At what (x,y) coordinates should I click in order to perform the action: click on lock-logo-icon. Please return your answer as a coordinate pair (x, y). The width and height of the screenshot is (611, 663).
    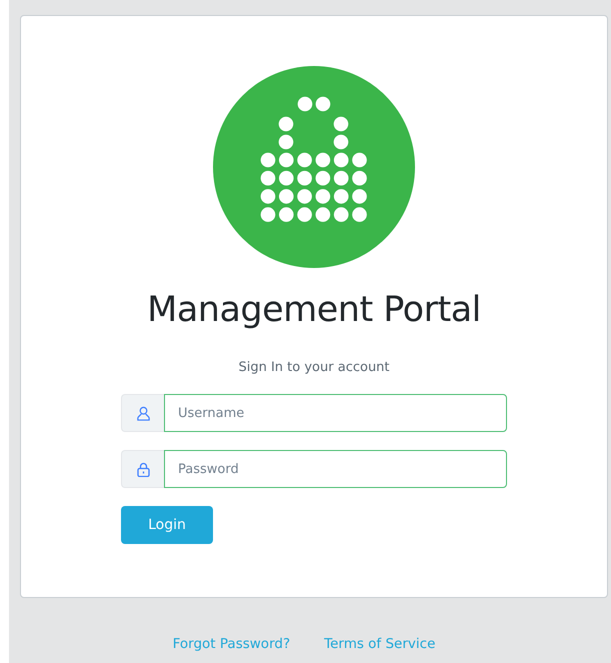
    Looking at the image, I should click on (314, 167).